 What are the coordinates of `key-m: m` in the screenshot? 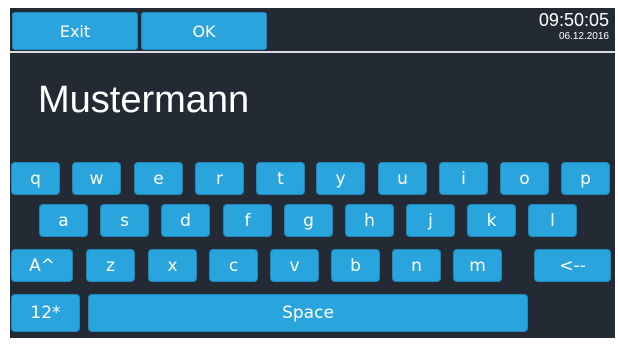 It's located at (477, 265).